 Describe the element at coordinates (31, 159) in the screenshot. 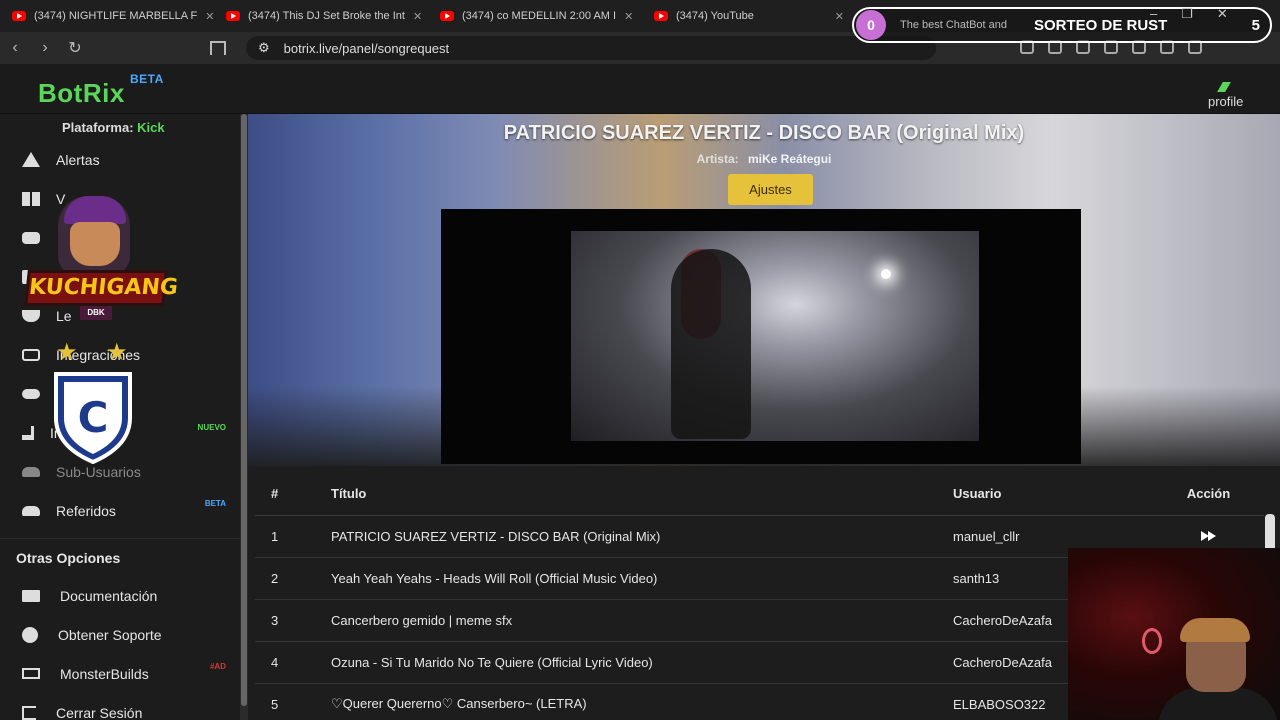

I see `alert-icon` at that location.